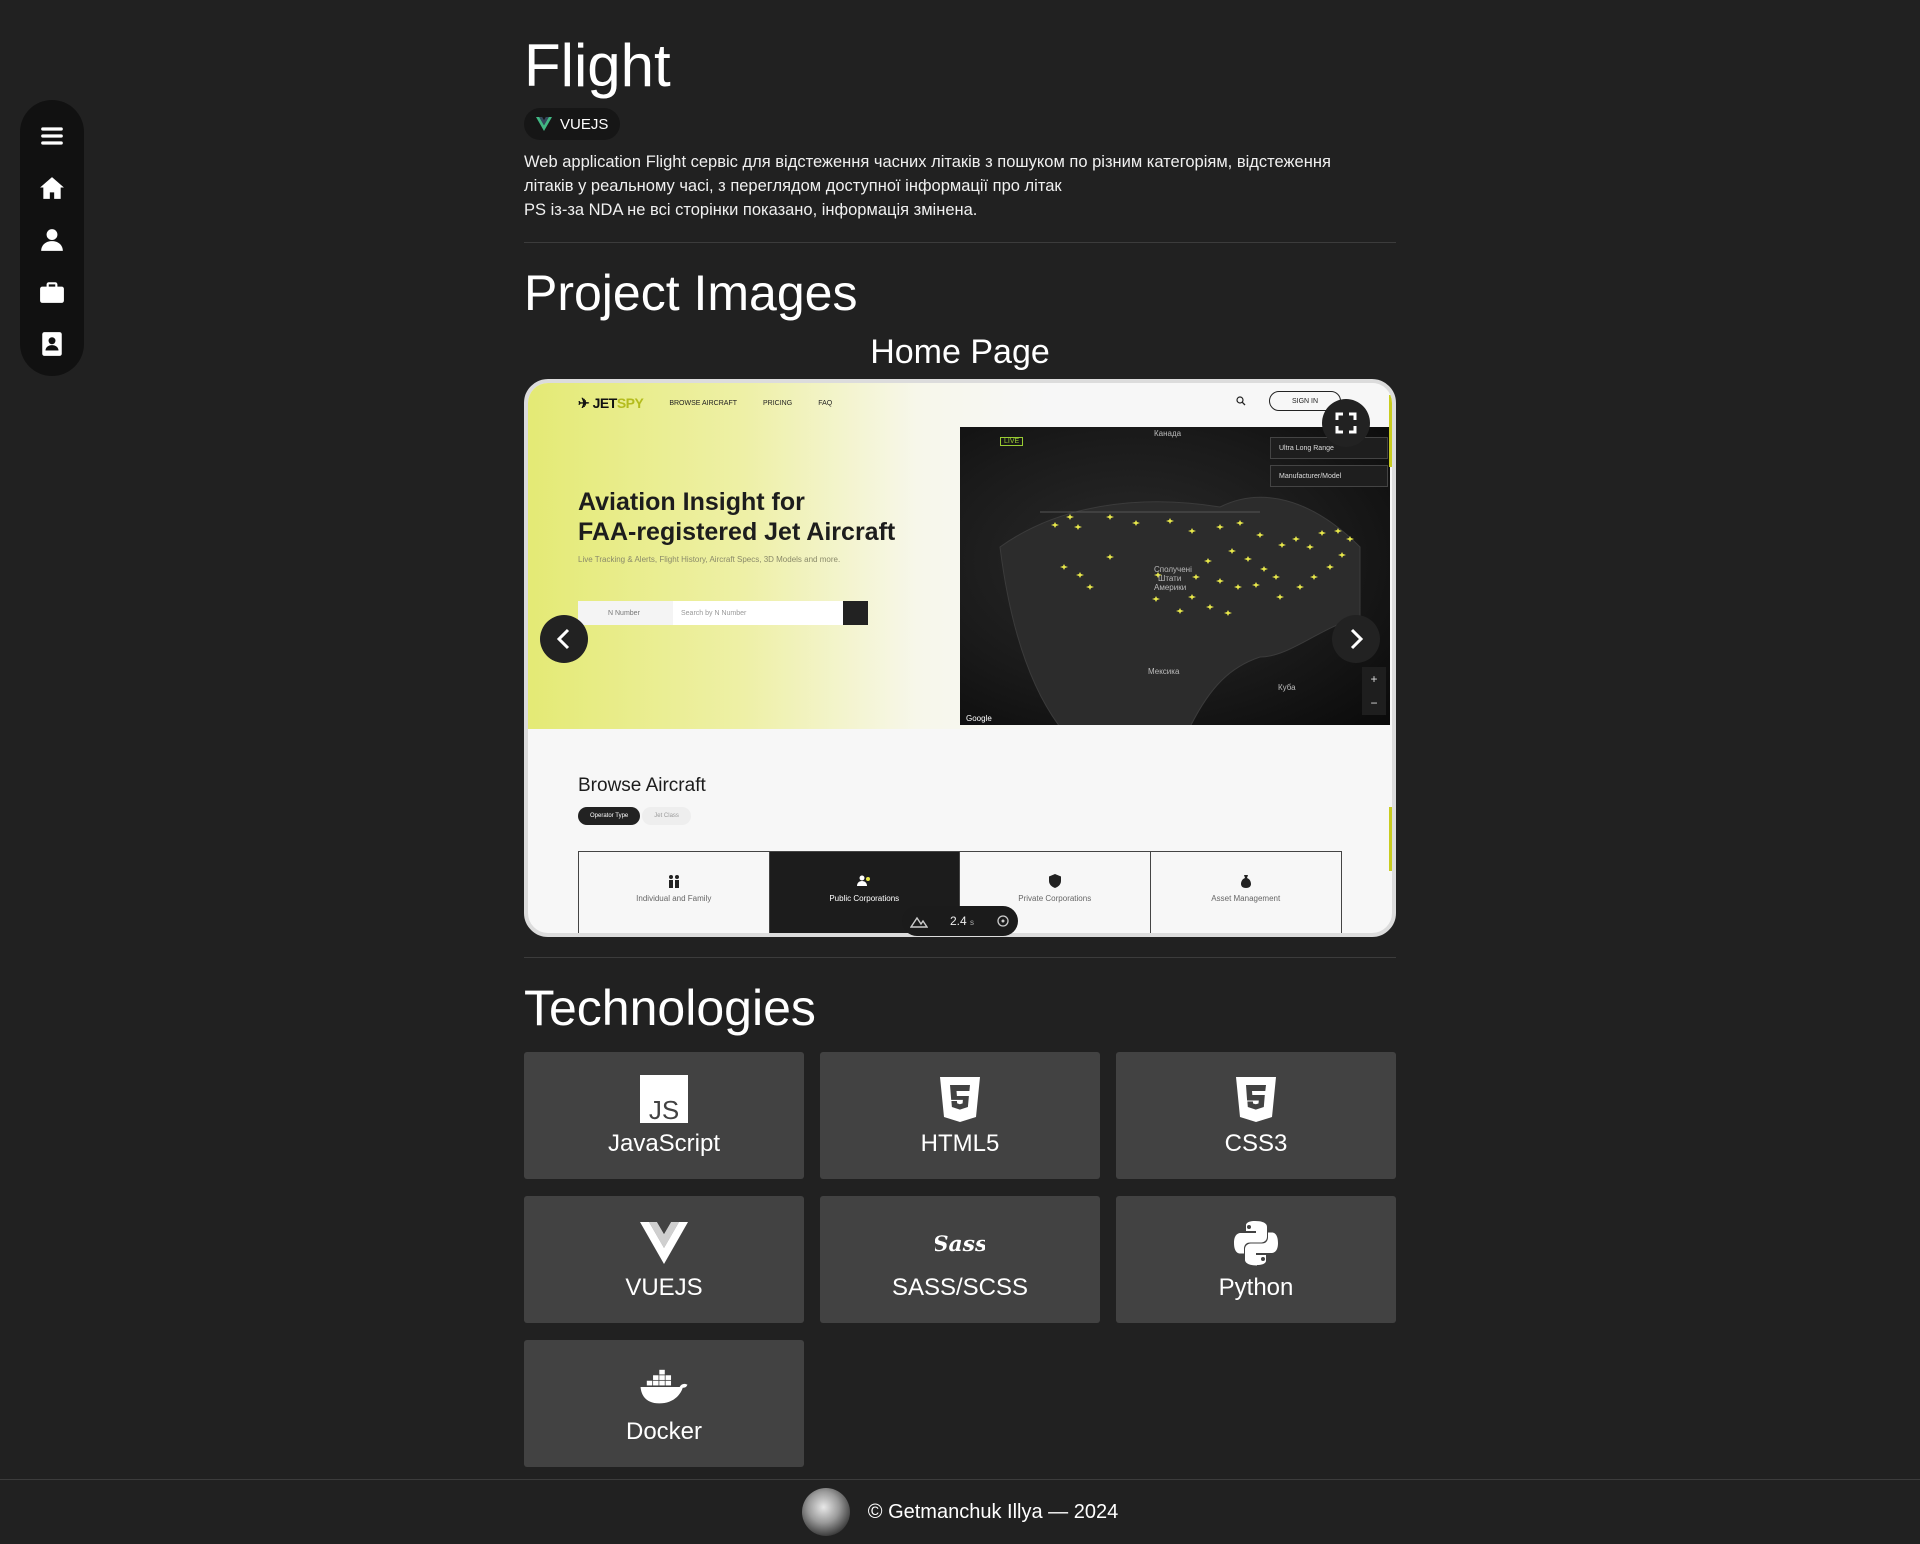 The width and height of the screenshot is (1920, 1544). What do you see at coordinates (1170, 578) in the screenshot?
I see `map-label: Штати` at bounding box center [1170, 578].